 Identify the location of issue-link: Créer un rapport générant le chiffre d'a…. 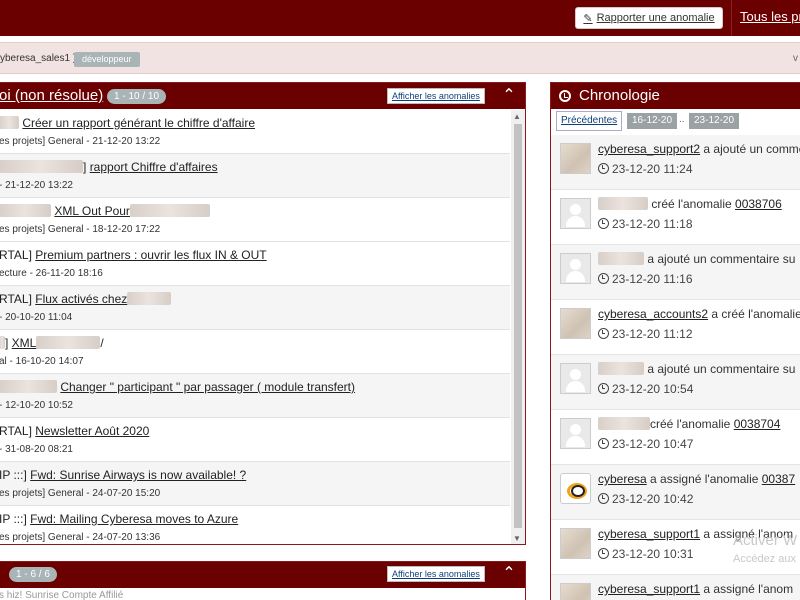
(138, 123).